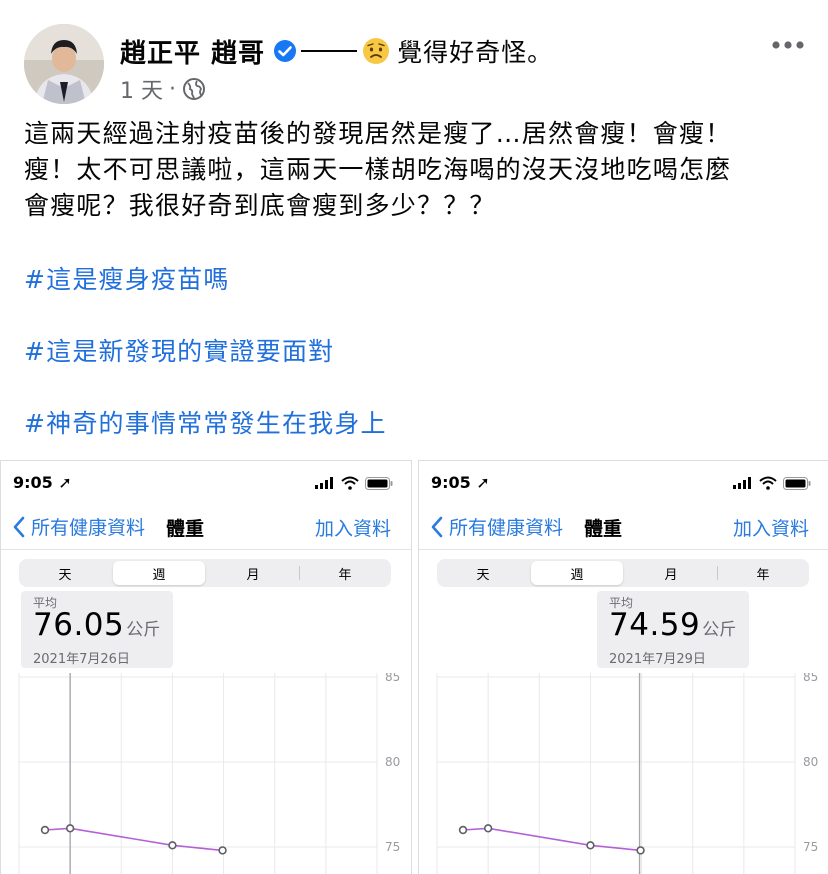 The height and width of the screenshot is (874, 828). Describe the element at coordinates (657, 659) in the screenshot. I see `average-date: 2021年7月29日` at that location.